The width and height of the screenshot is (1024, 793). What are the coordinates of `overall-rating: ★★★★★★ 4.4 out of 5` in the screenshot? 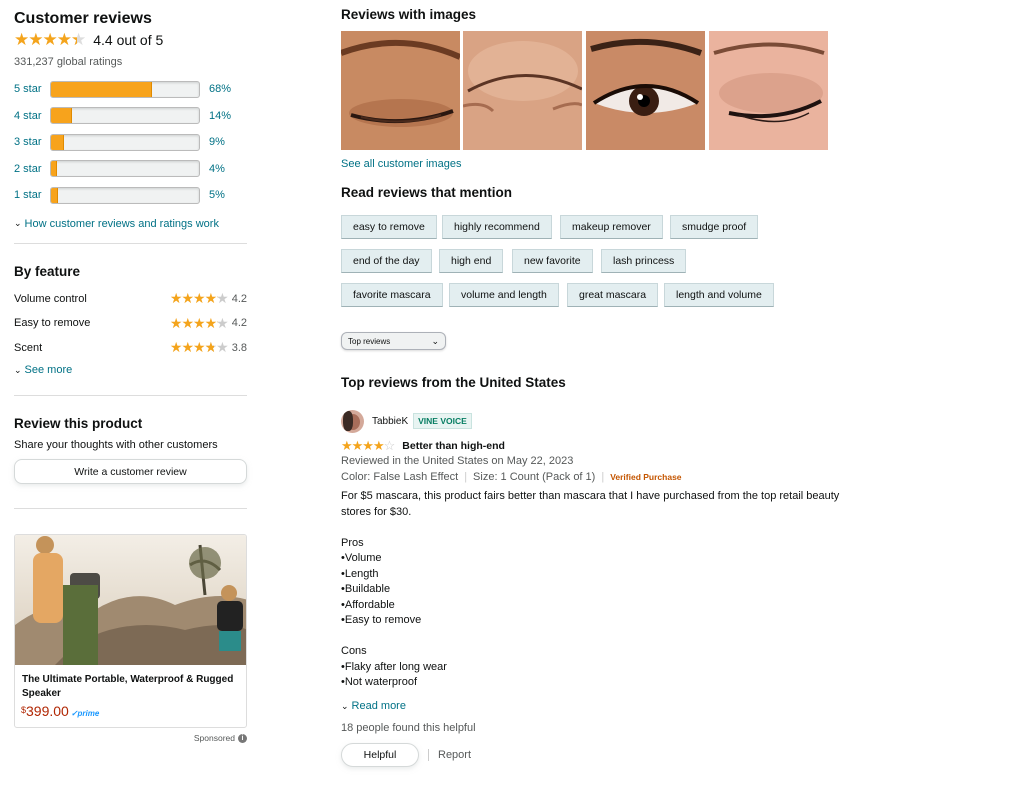 It's located at (130, 40).